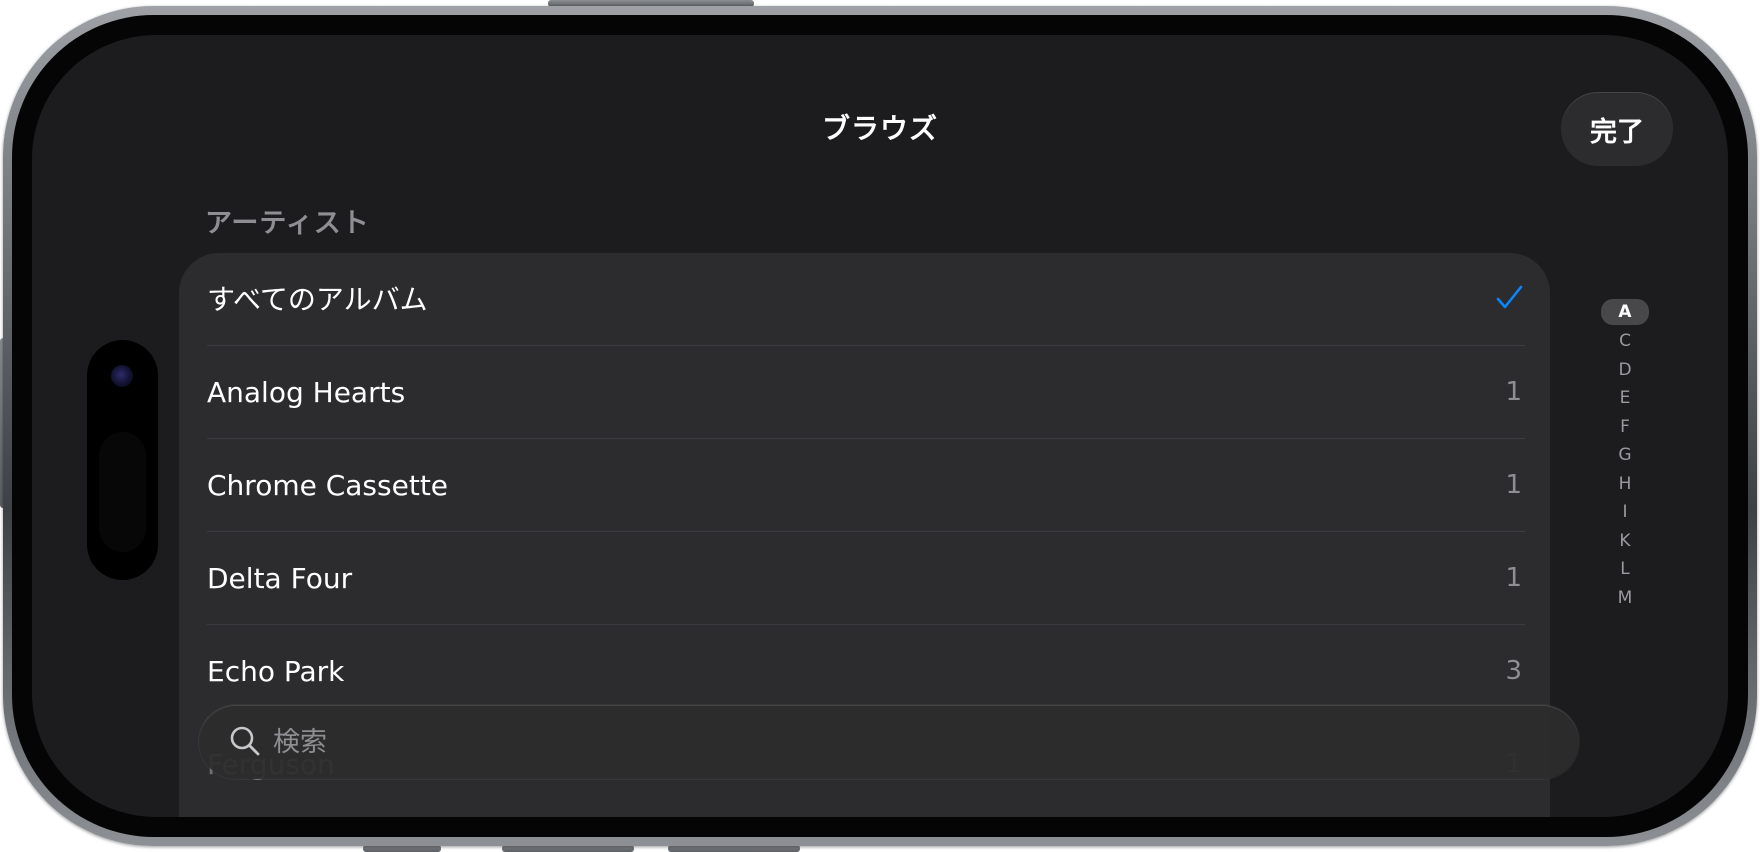 This screenshot has height=852, width=1760. Describe the element at coordinates (328, 485) in the screenshot. I see `list-item-label: Chrome Cassette` at that location.